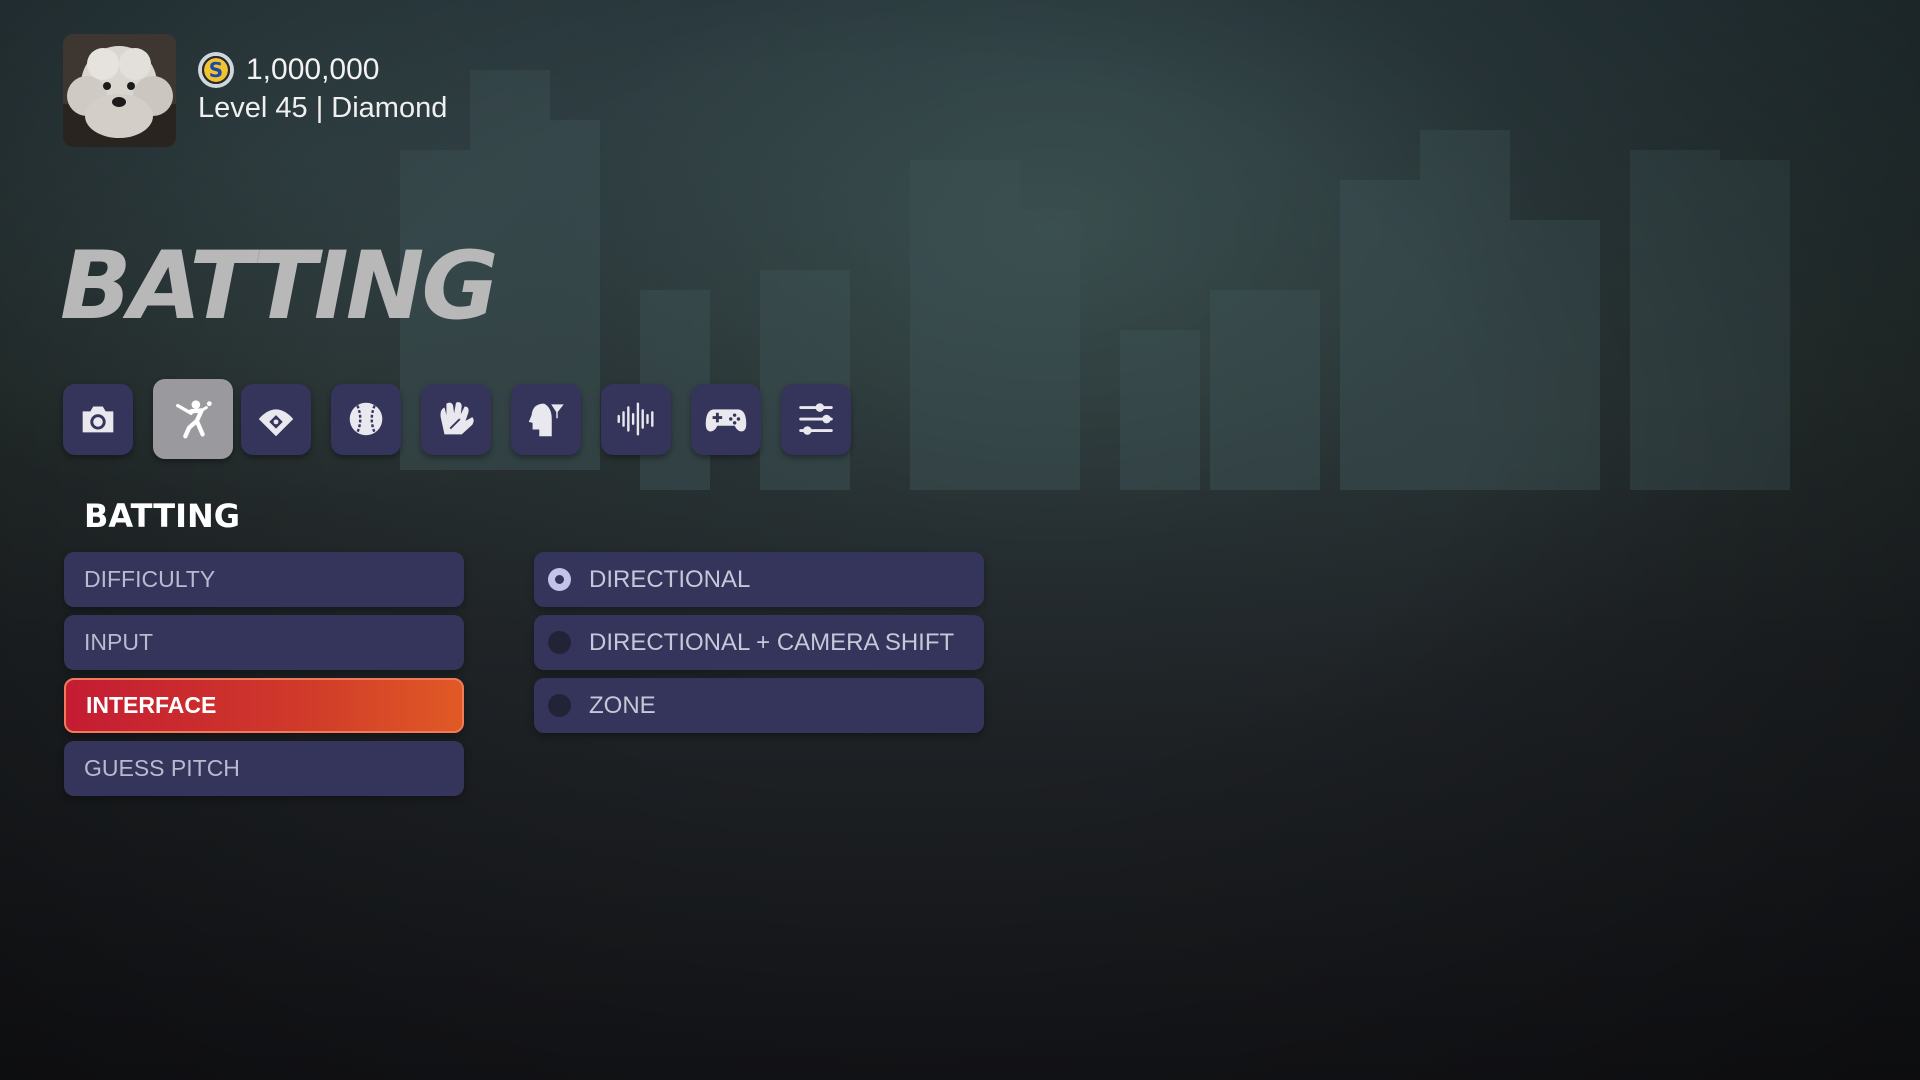 Image resolution: width=1920 pixels, height=1080 pixels. What do you see at coordinates (276, 423) in the screenshot?
I see `baseball-diamond-icon` at bounding box center [276, 423].